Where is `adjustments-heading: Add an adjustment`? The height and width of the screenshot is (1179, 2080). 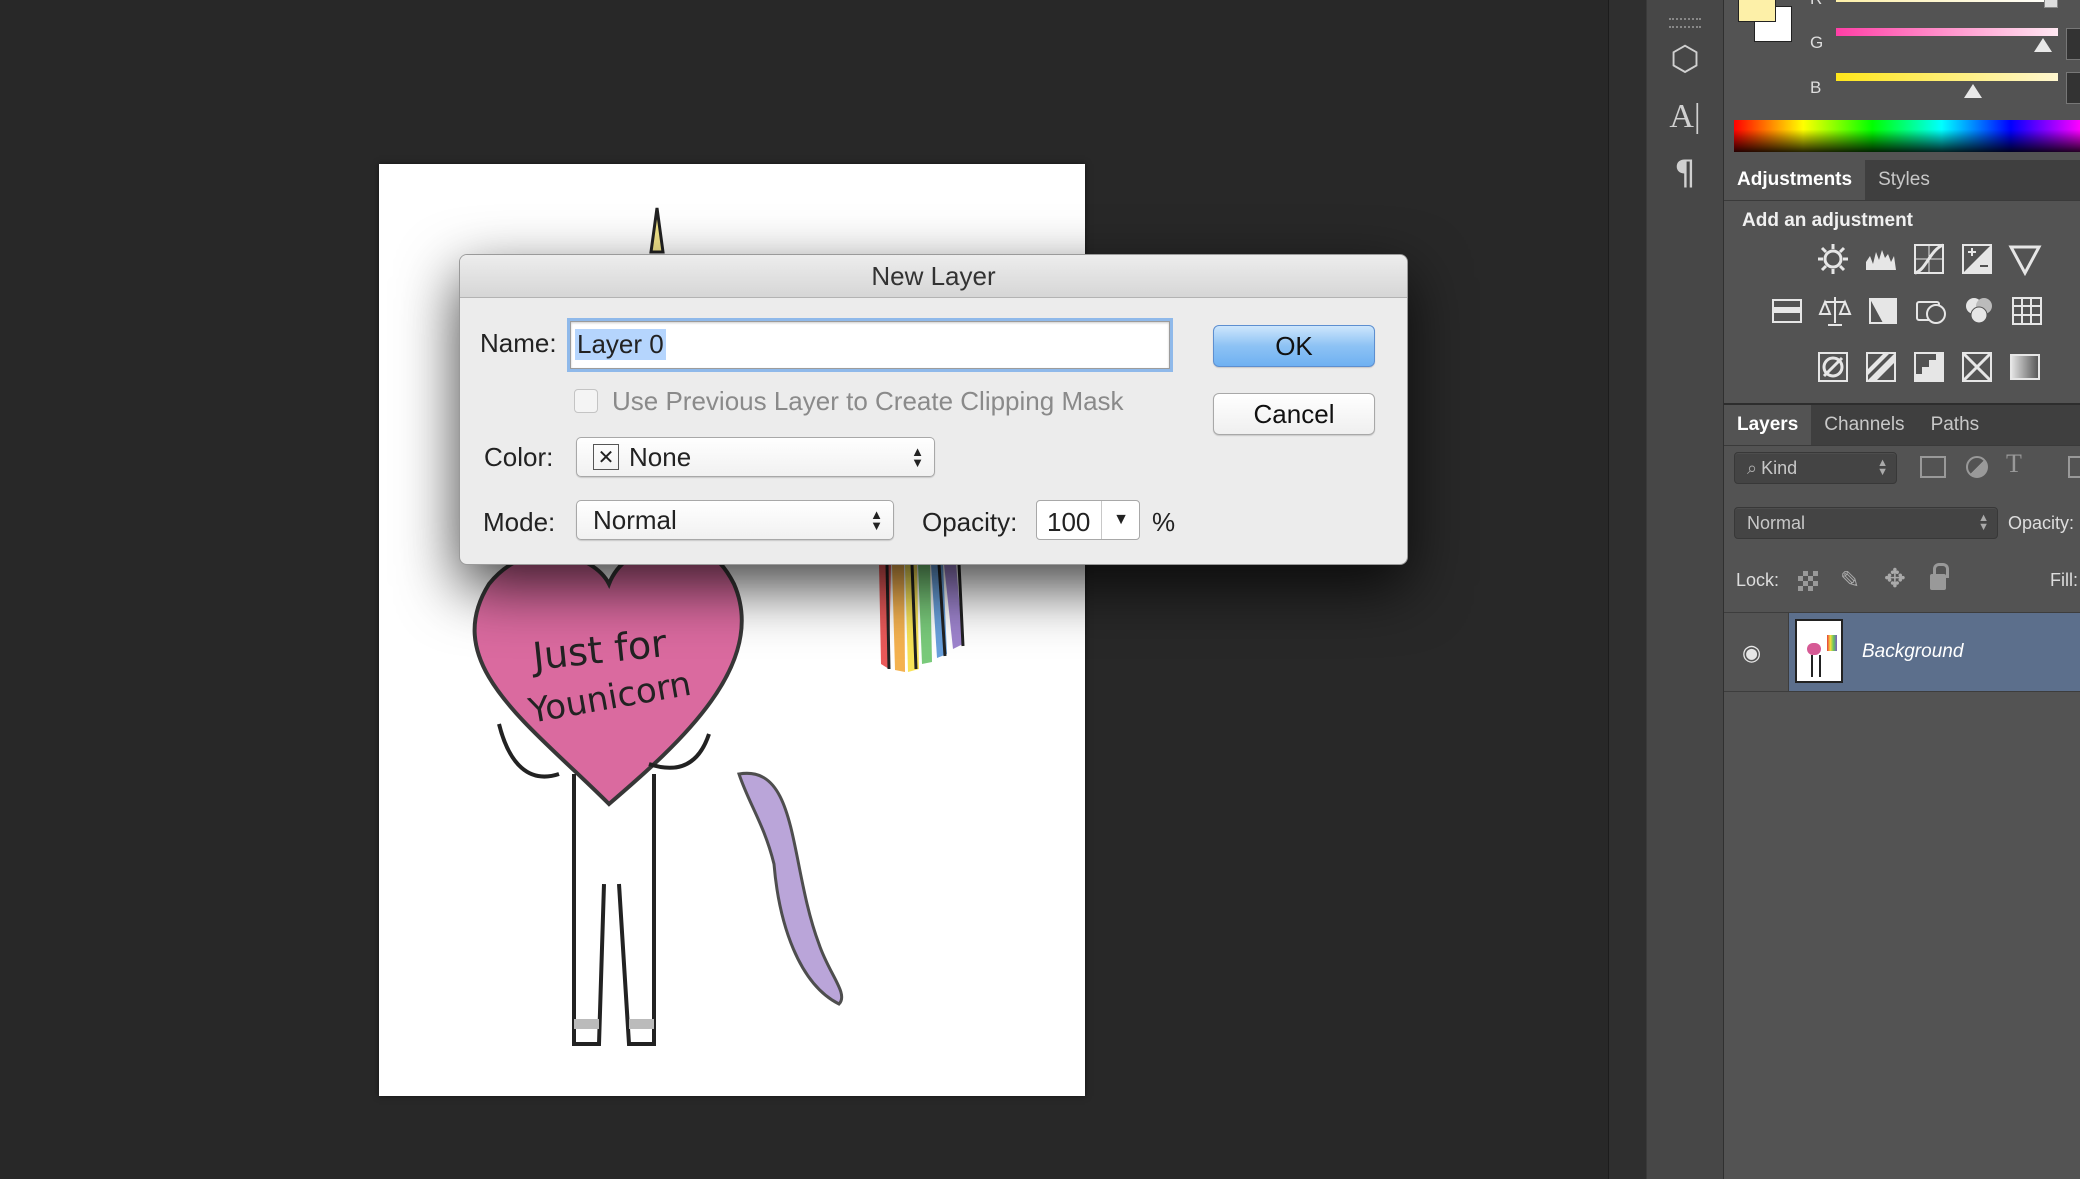 adjustments-heading: Add an adjustment is located at coordinates (1828, 220).